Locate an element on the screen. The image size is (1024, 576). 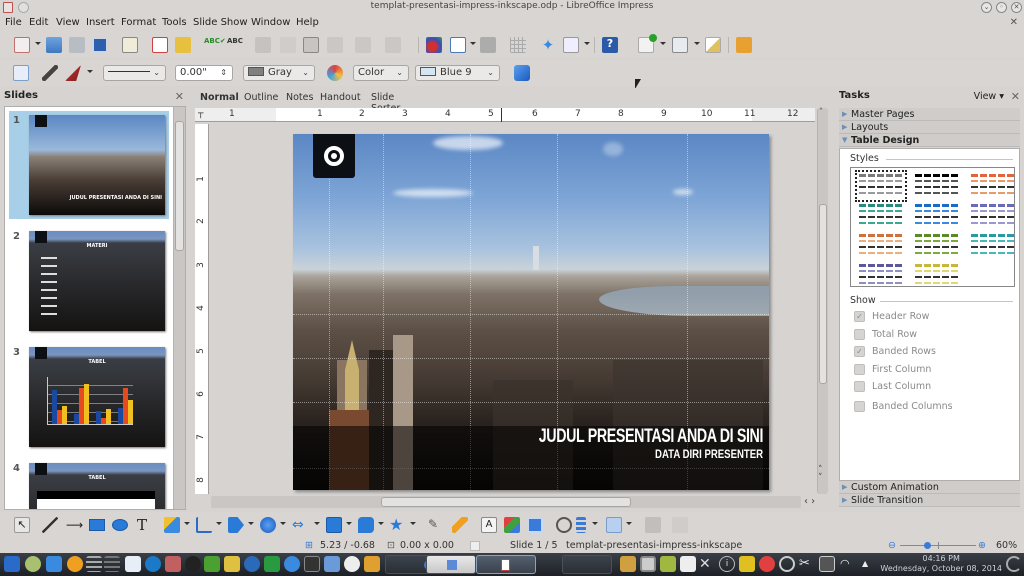
editor-horizontal-scrollbar-thumb is located at coordinates (506, 502).